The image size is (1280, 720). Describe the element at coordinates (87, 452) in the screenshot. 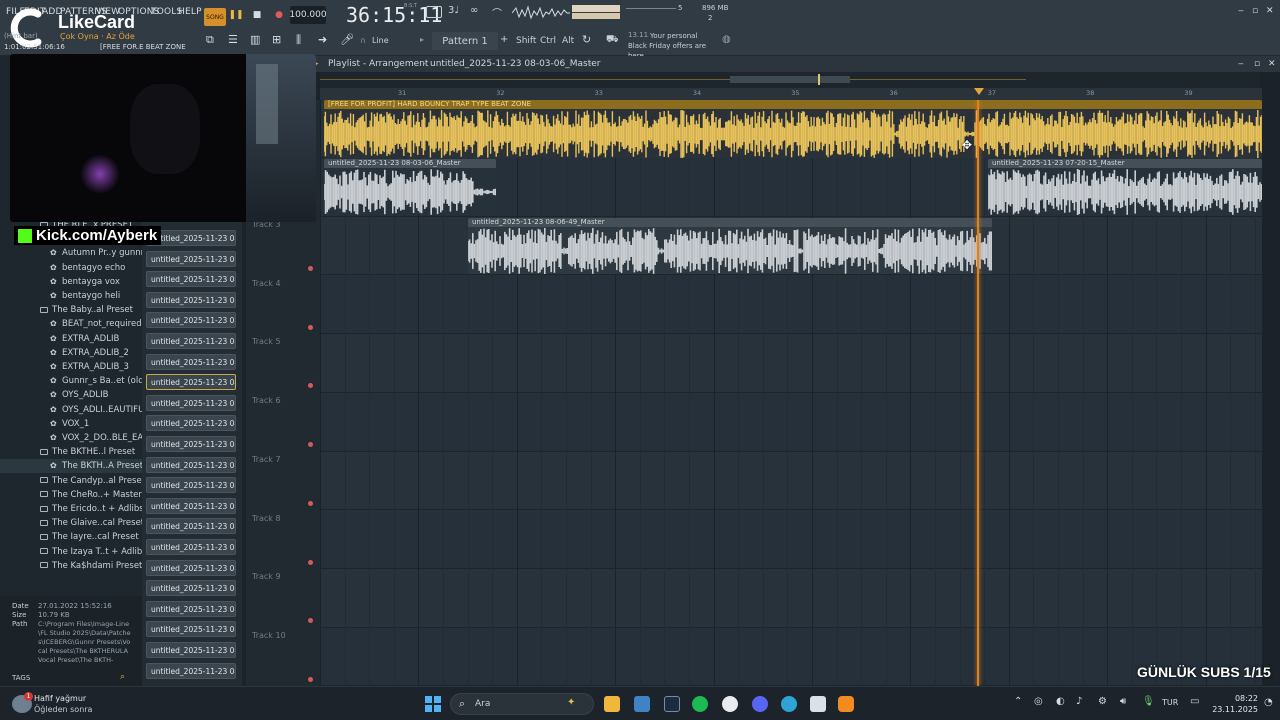

I see `browser-folder: The BKTHE..l Preset` at that location.